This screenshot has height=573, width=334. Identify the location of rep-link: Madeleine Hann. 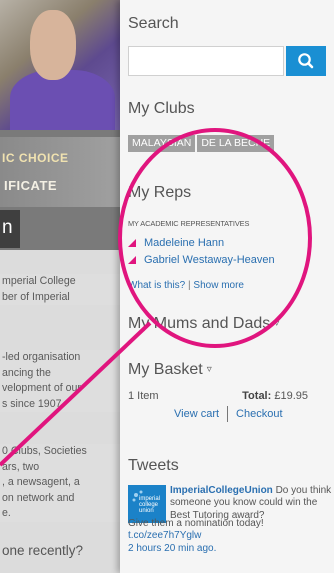
(184, 243).